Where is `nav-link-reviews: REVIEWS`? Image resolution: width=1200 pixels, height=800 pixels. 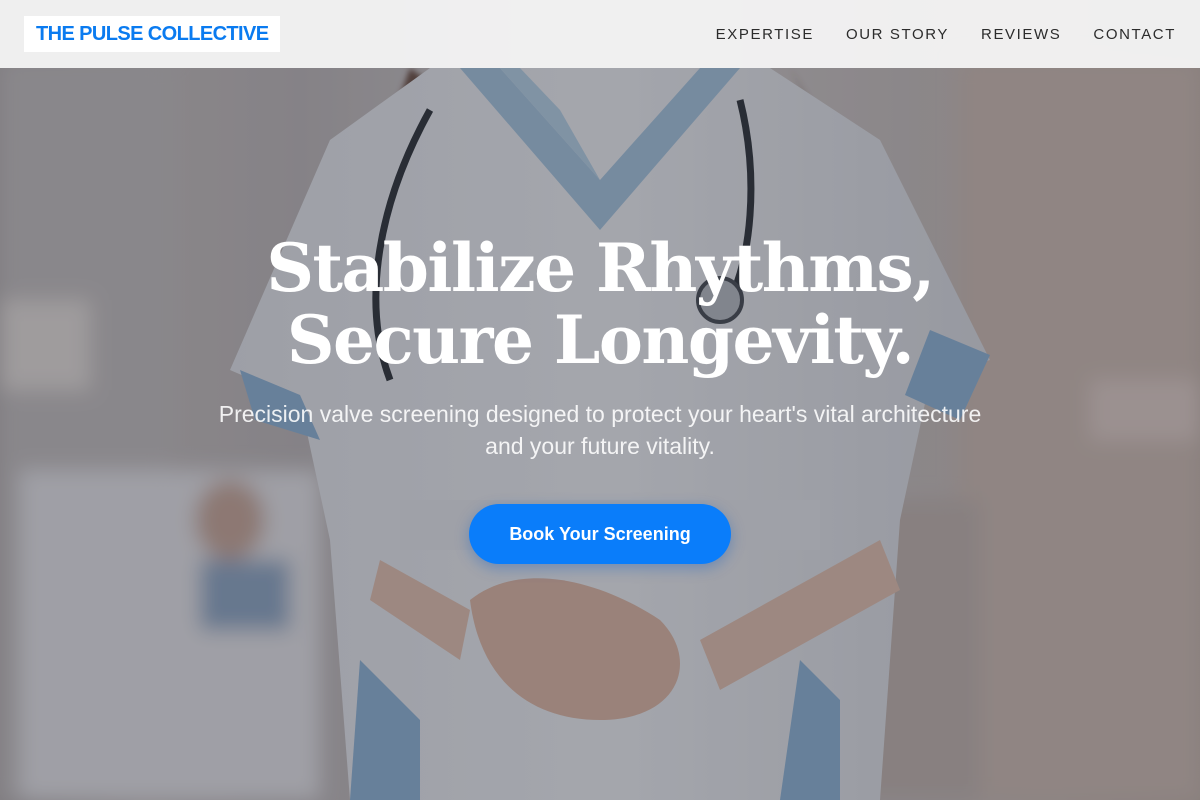 nav-link-reviews: REVIEWS is located at coordinates (1021, 34).